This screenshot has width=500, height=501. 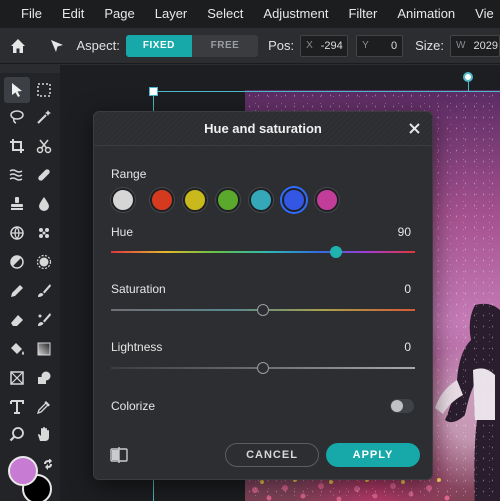 I want to click on pencil-tool-icon, so click(x=17, y=291).